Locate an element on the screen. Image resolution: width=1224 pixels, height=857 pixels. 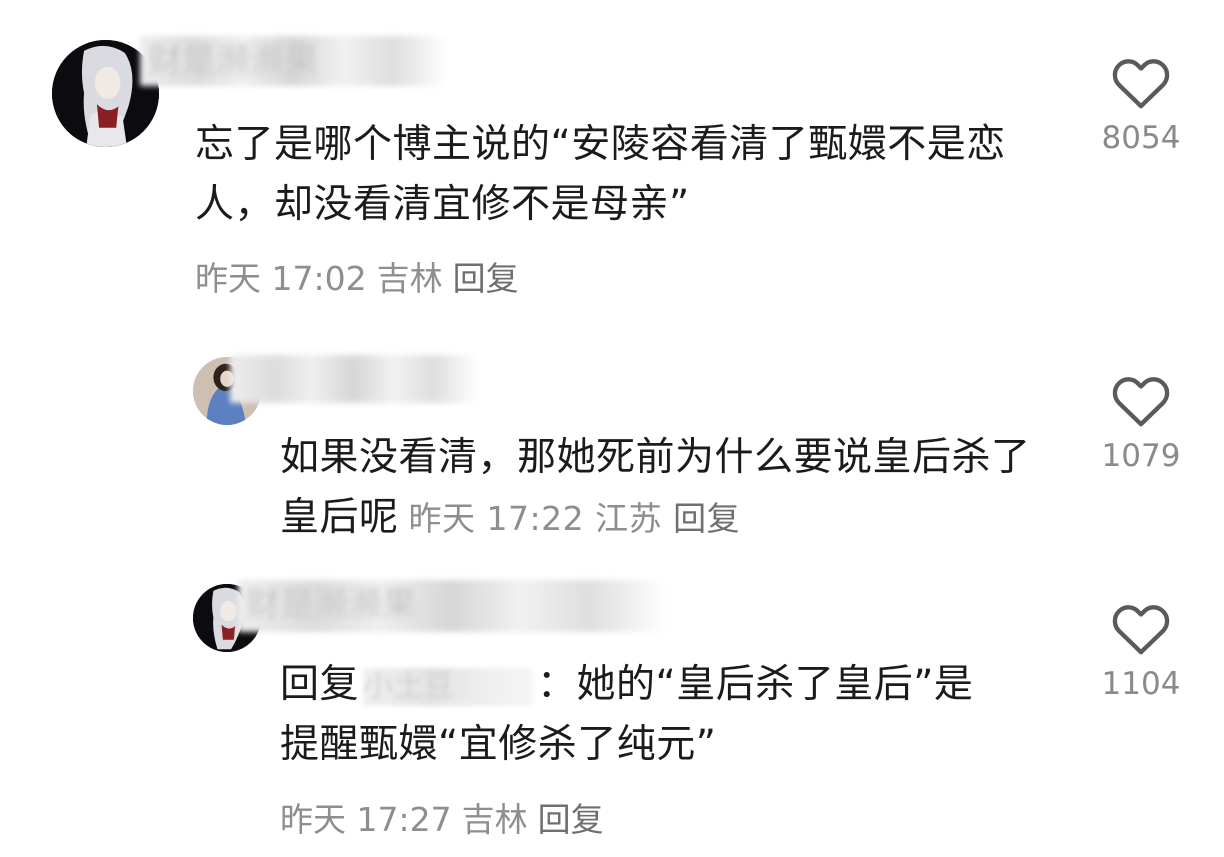
comment-text: 如果没看清，那她死前为什么要说皇后杀了皇后呢 昨天 17:22 江苏 回复 is located at coordinates (665, 488).